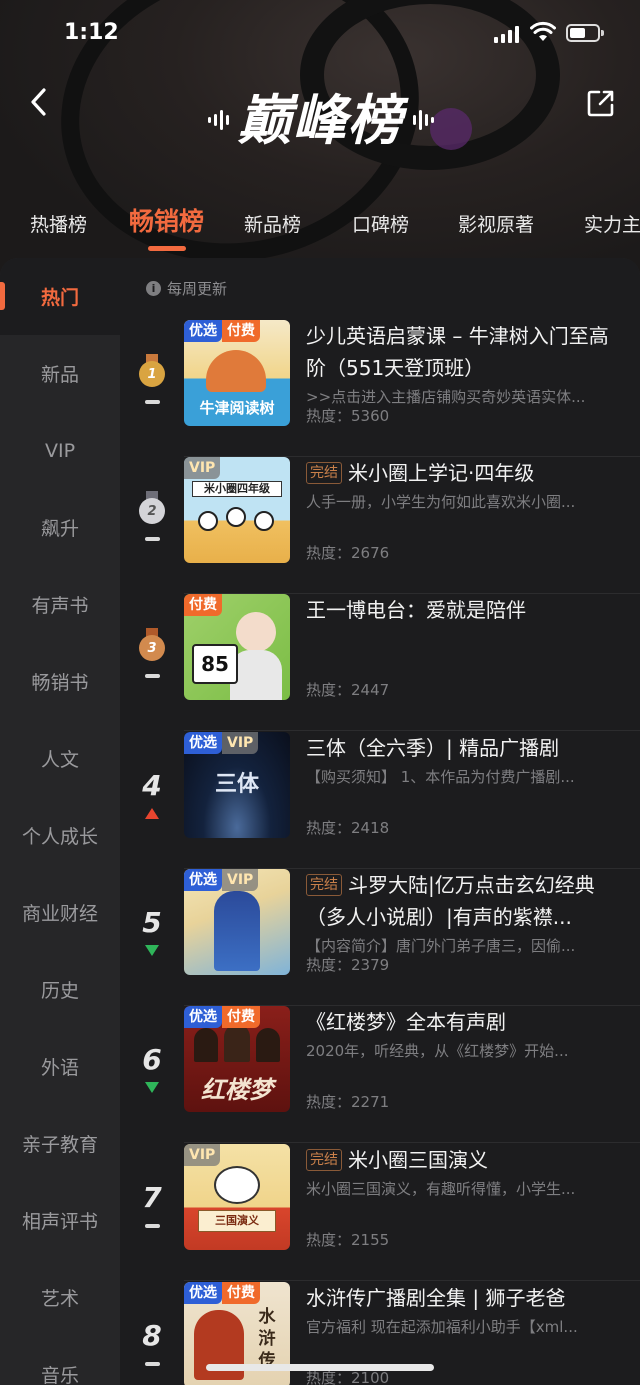 The image size is (640, 1385). I want to click on divider, so click(412, 730).